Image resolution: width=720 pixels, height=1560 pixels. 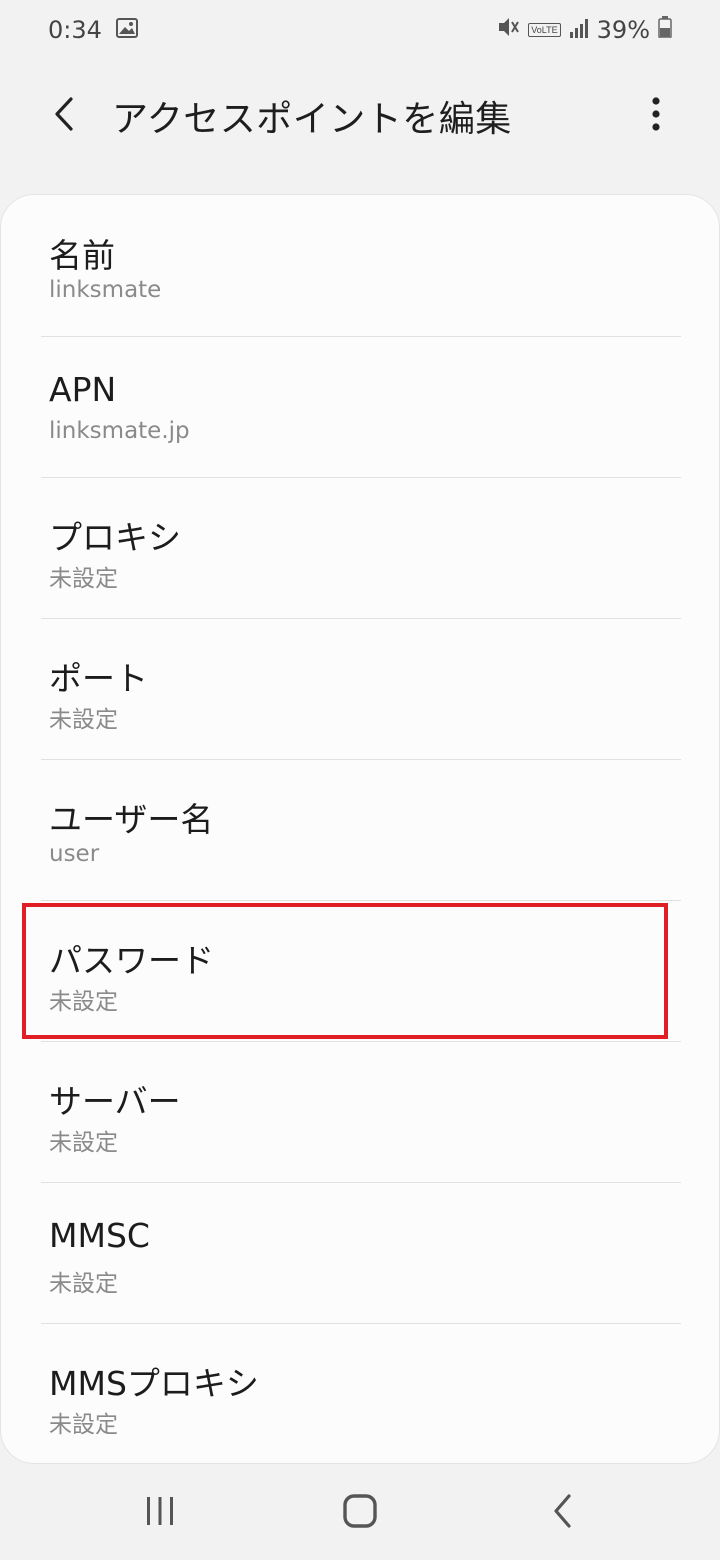 What do you see at coordinates (154, 1383) in the screenshot?
I see `setting-label: MMSプロキシ` at bounding box center [154, 1383].